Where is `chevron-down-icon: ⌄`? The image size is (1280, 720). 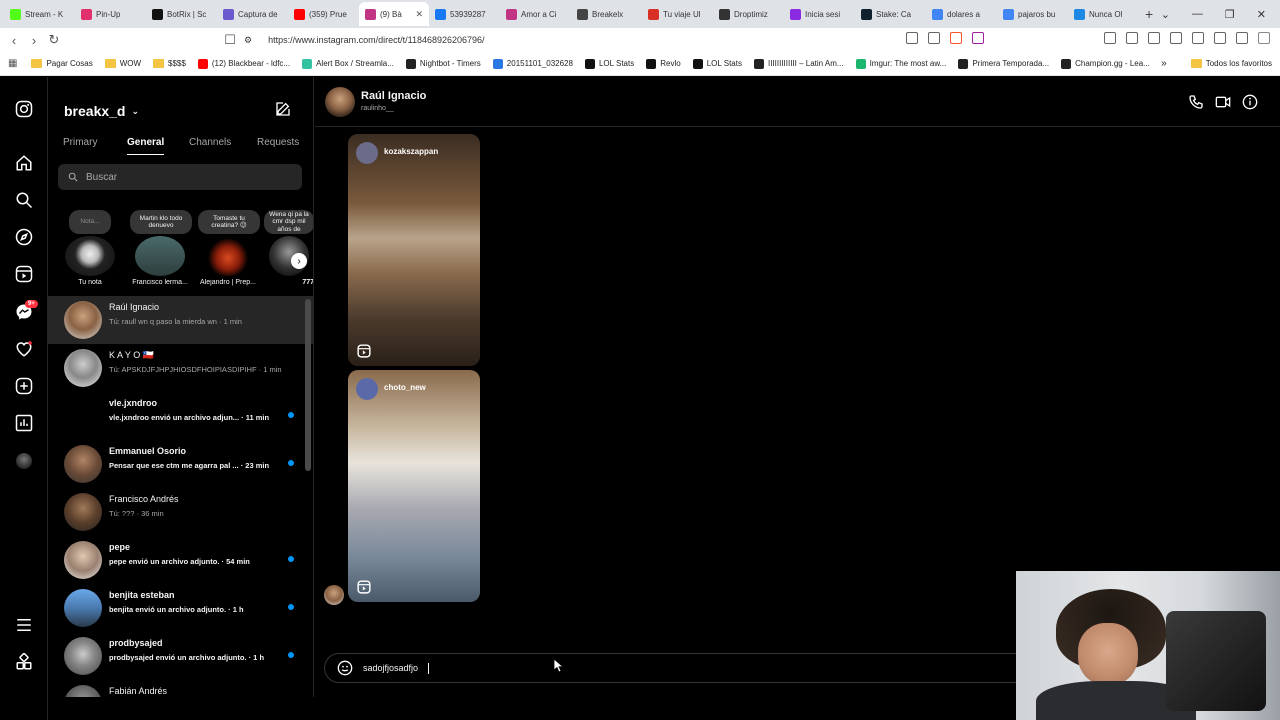 chevron-down-icon: ⌄ is located at coordinates (1165, 14).